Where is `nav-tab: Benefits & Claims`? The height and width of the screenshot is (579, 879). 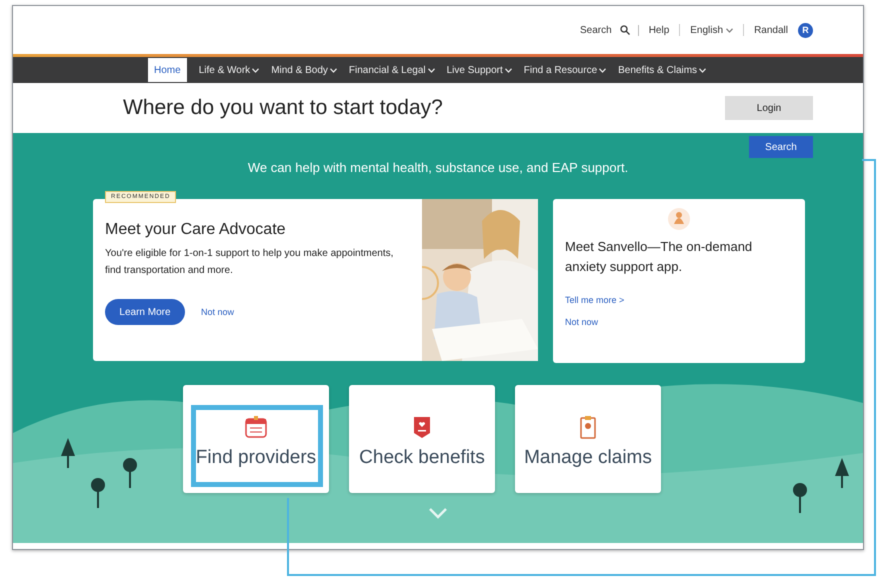 nav-tab: Benefits & Claims is located at coordinates (658, 70).